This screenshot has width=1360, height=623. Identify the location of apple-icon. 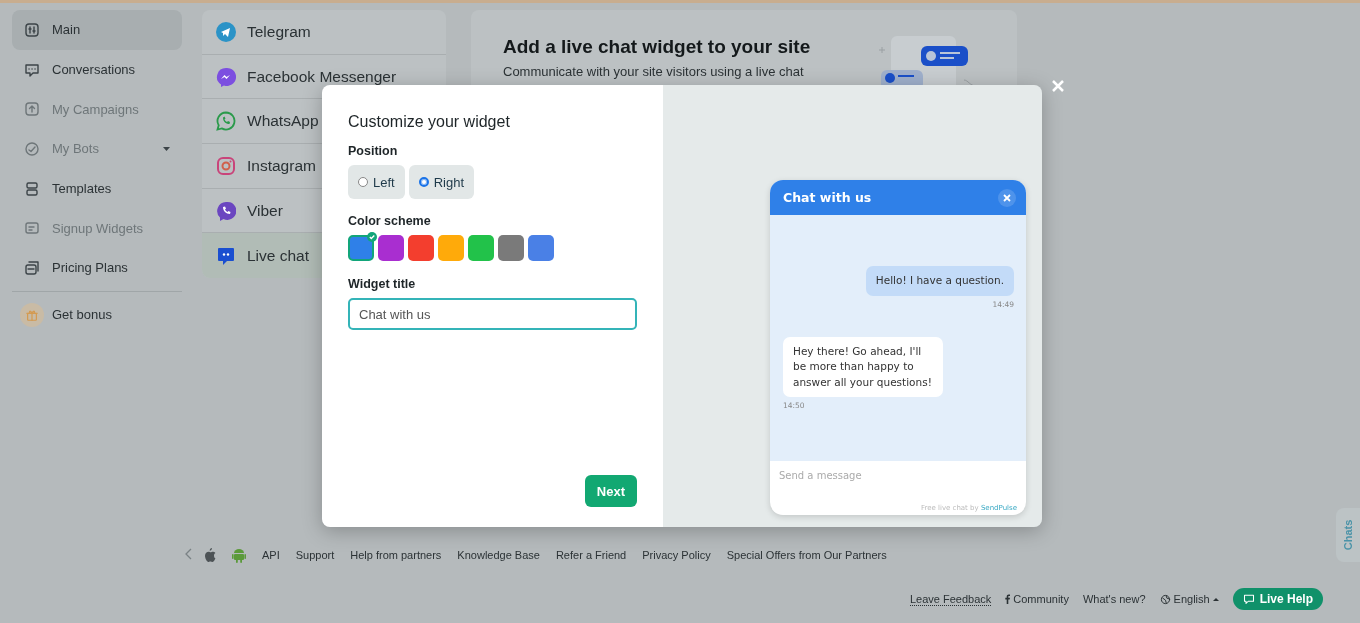
(210, 555).